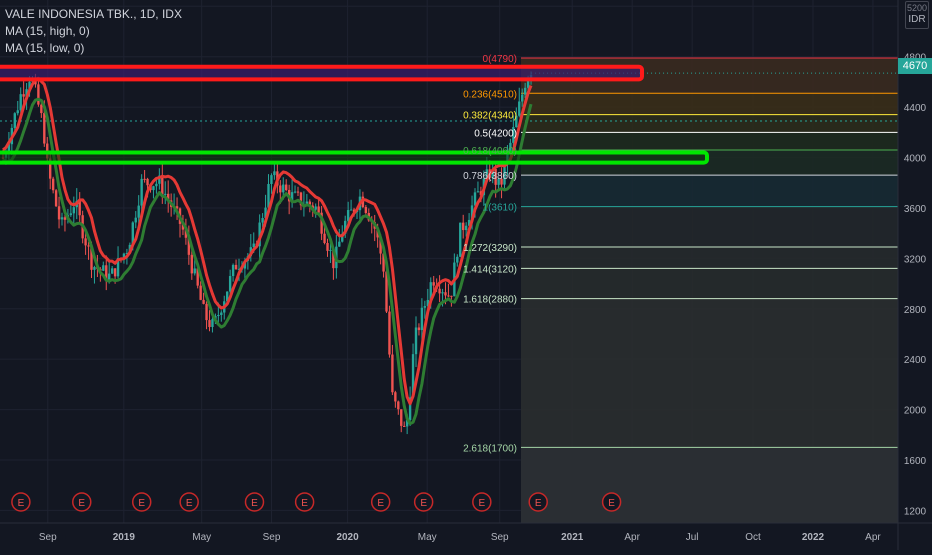 This screenshot has width=932, height=555. What do you see at coordinates (490, 94) in the screenshot?
I see `fib-label: 0.236(4510)` at bounding box center [490, 94].